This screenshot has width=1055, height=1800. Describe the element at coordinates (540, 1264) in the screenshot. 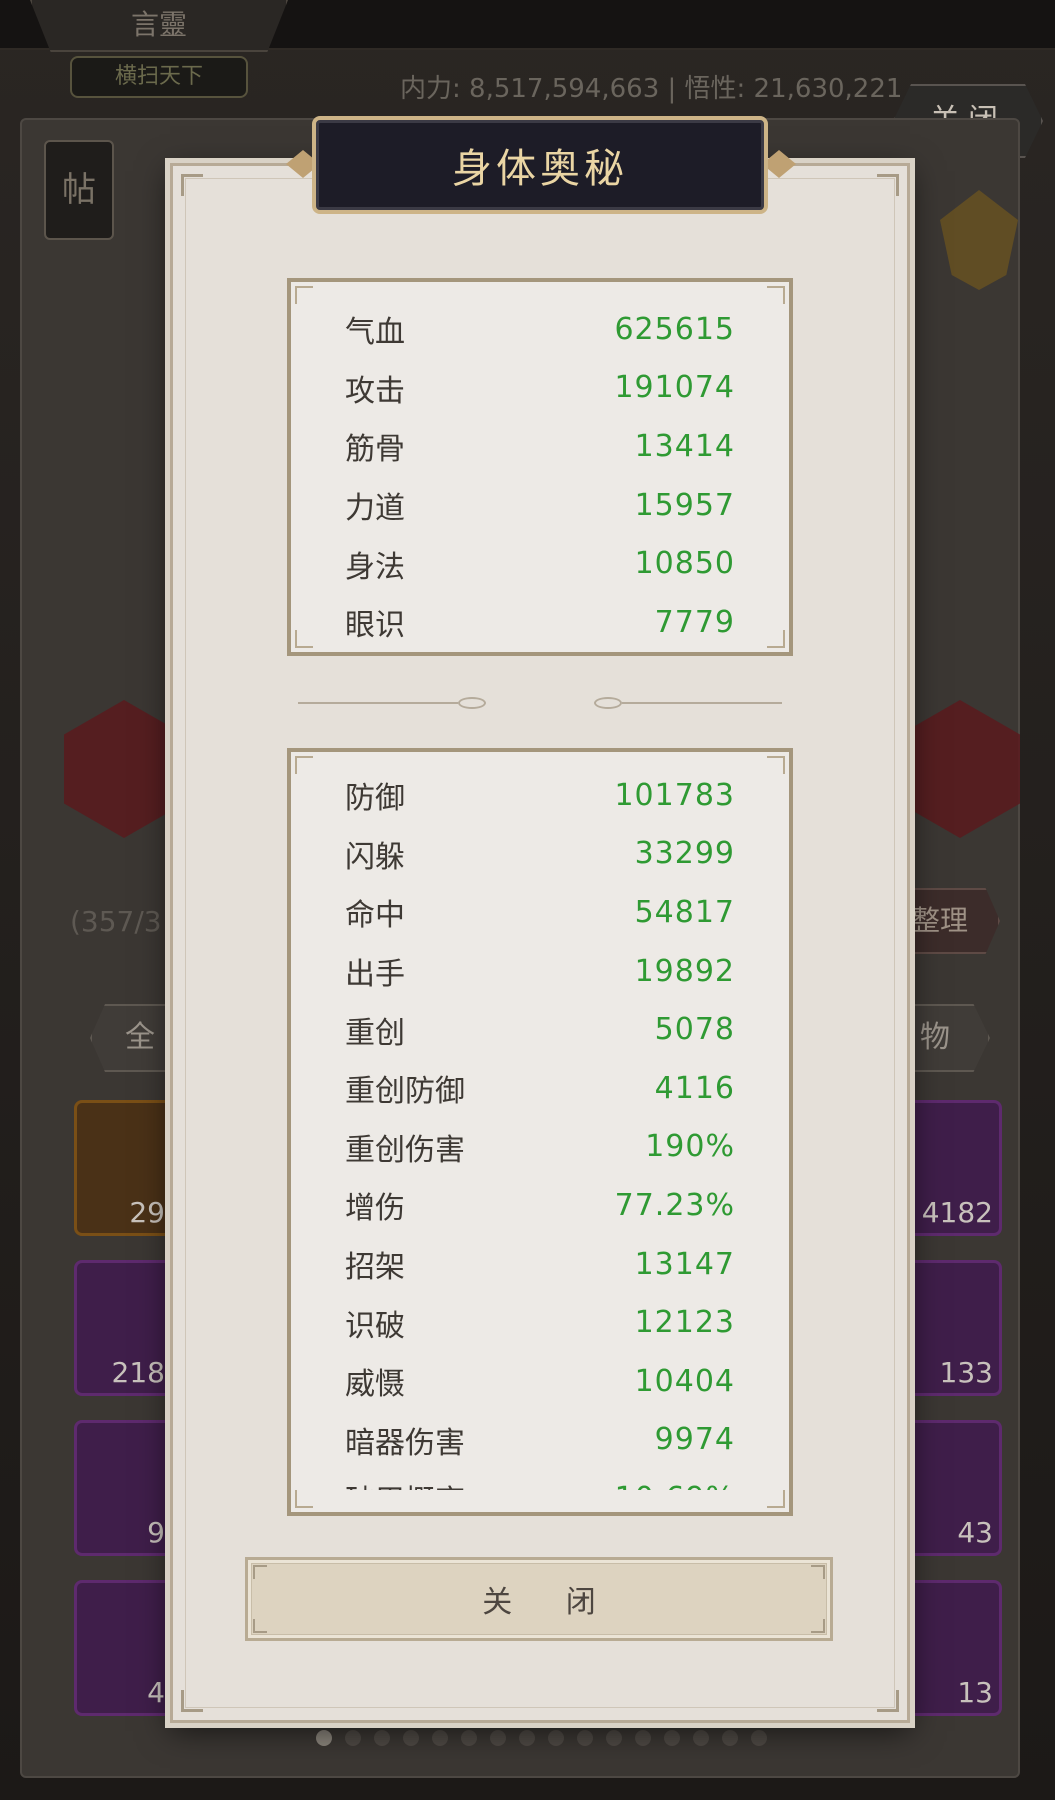

I see `stat-row: 招架 13147` at that location.